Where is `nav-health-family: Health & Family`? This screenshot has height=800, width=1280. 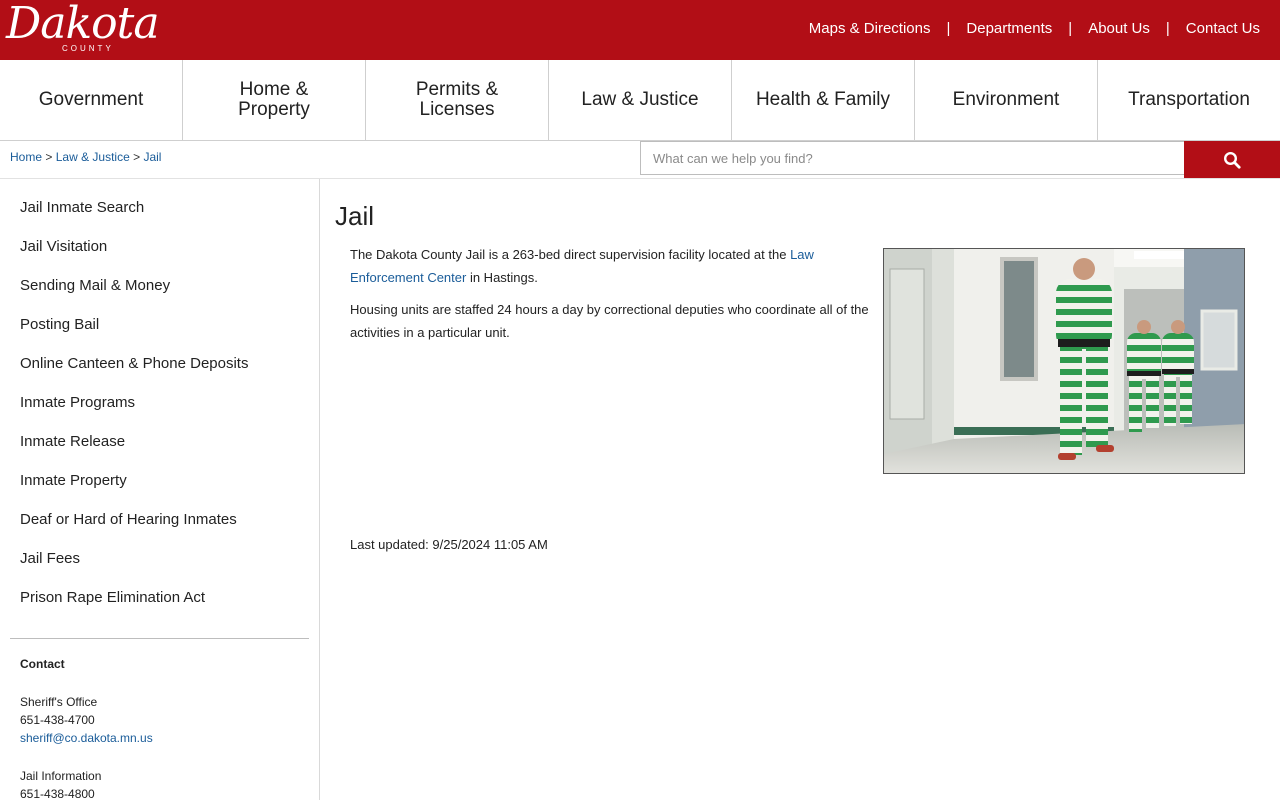 nav-health-family: Health & Family is located at coordinates (823, 100).